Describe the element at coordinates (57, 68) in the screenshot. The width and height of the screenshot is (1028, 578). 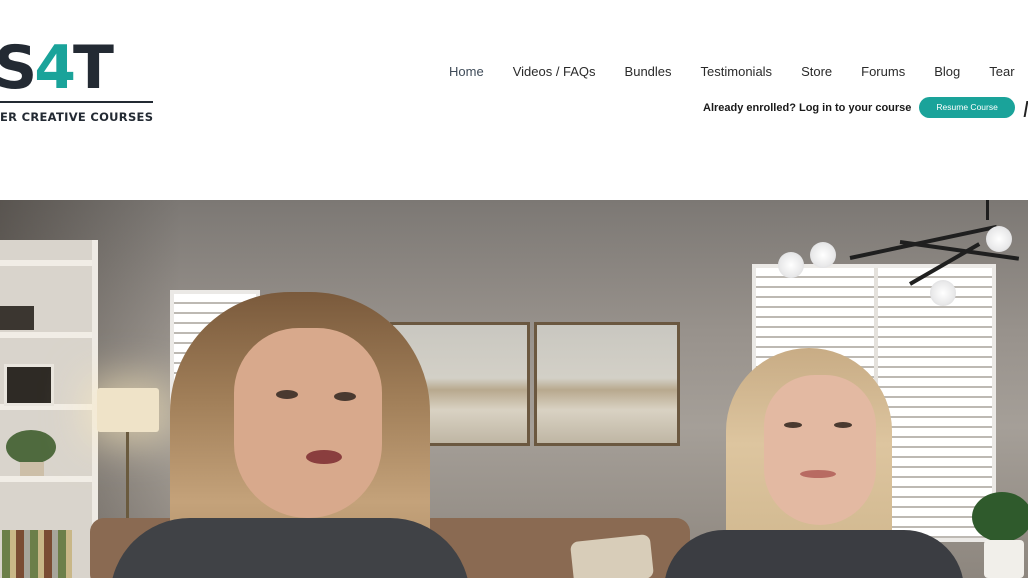
I see `logo-mark: S4T` at that location.